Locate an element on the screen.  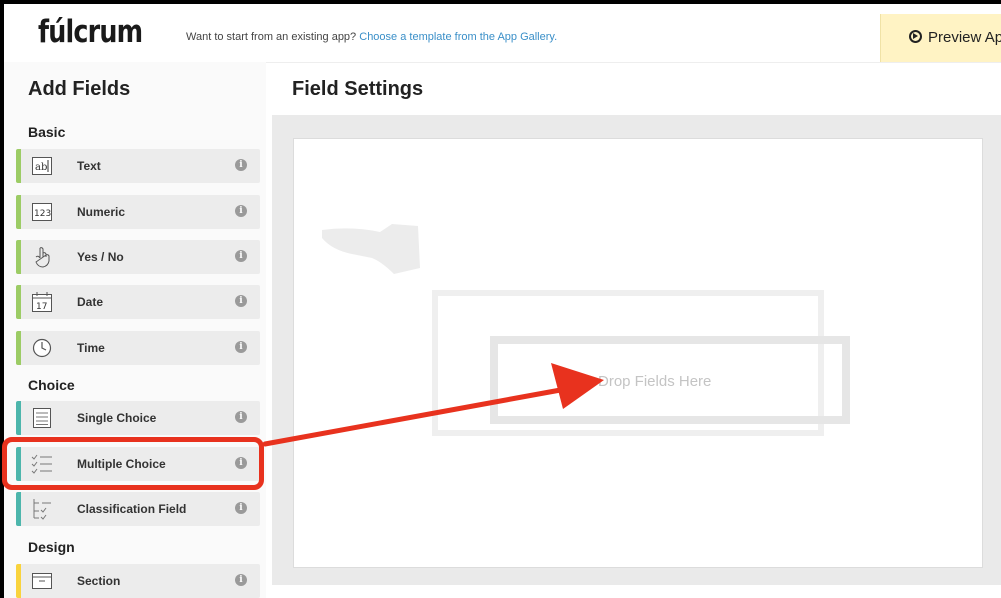
annotation-arrow is located at coordinates (433, 405).